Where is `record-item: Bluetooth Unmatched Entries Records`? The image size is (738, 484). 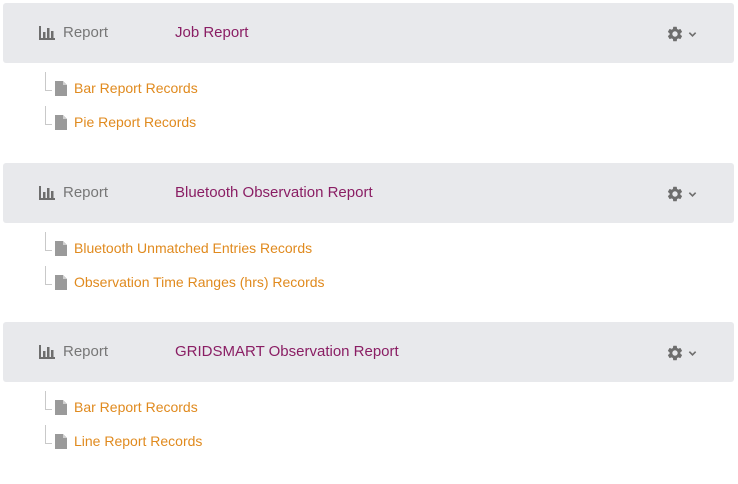 record-item: Bluetooth Unmatched Entries Records is located at coordinates (245, 246).